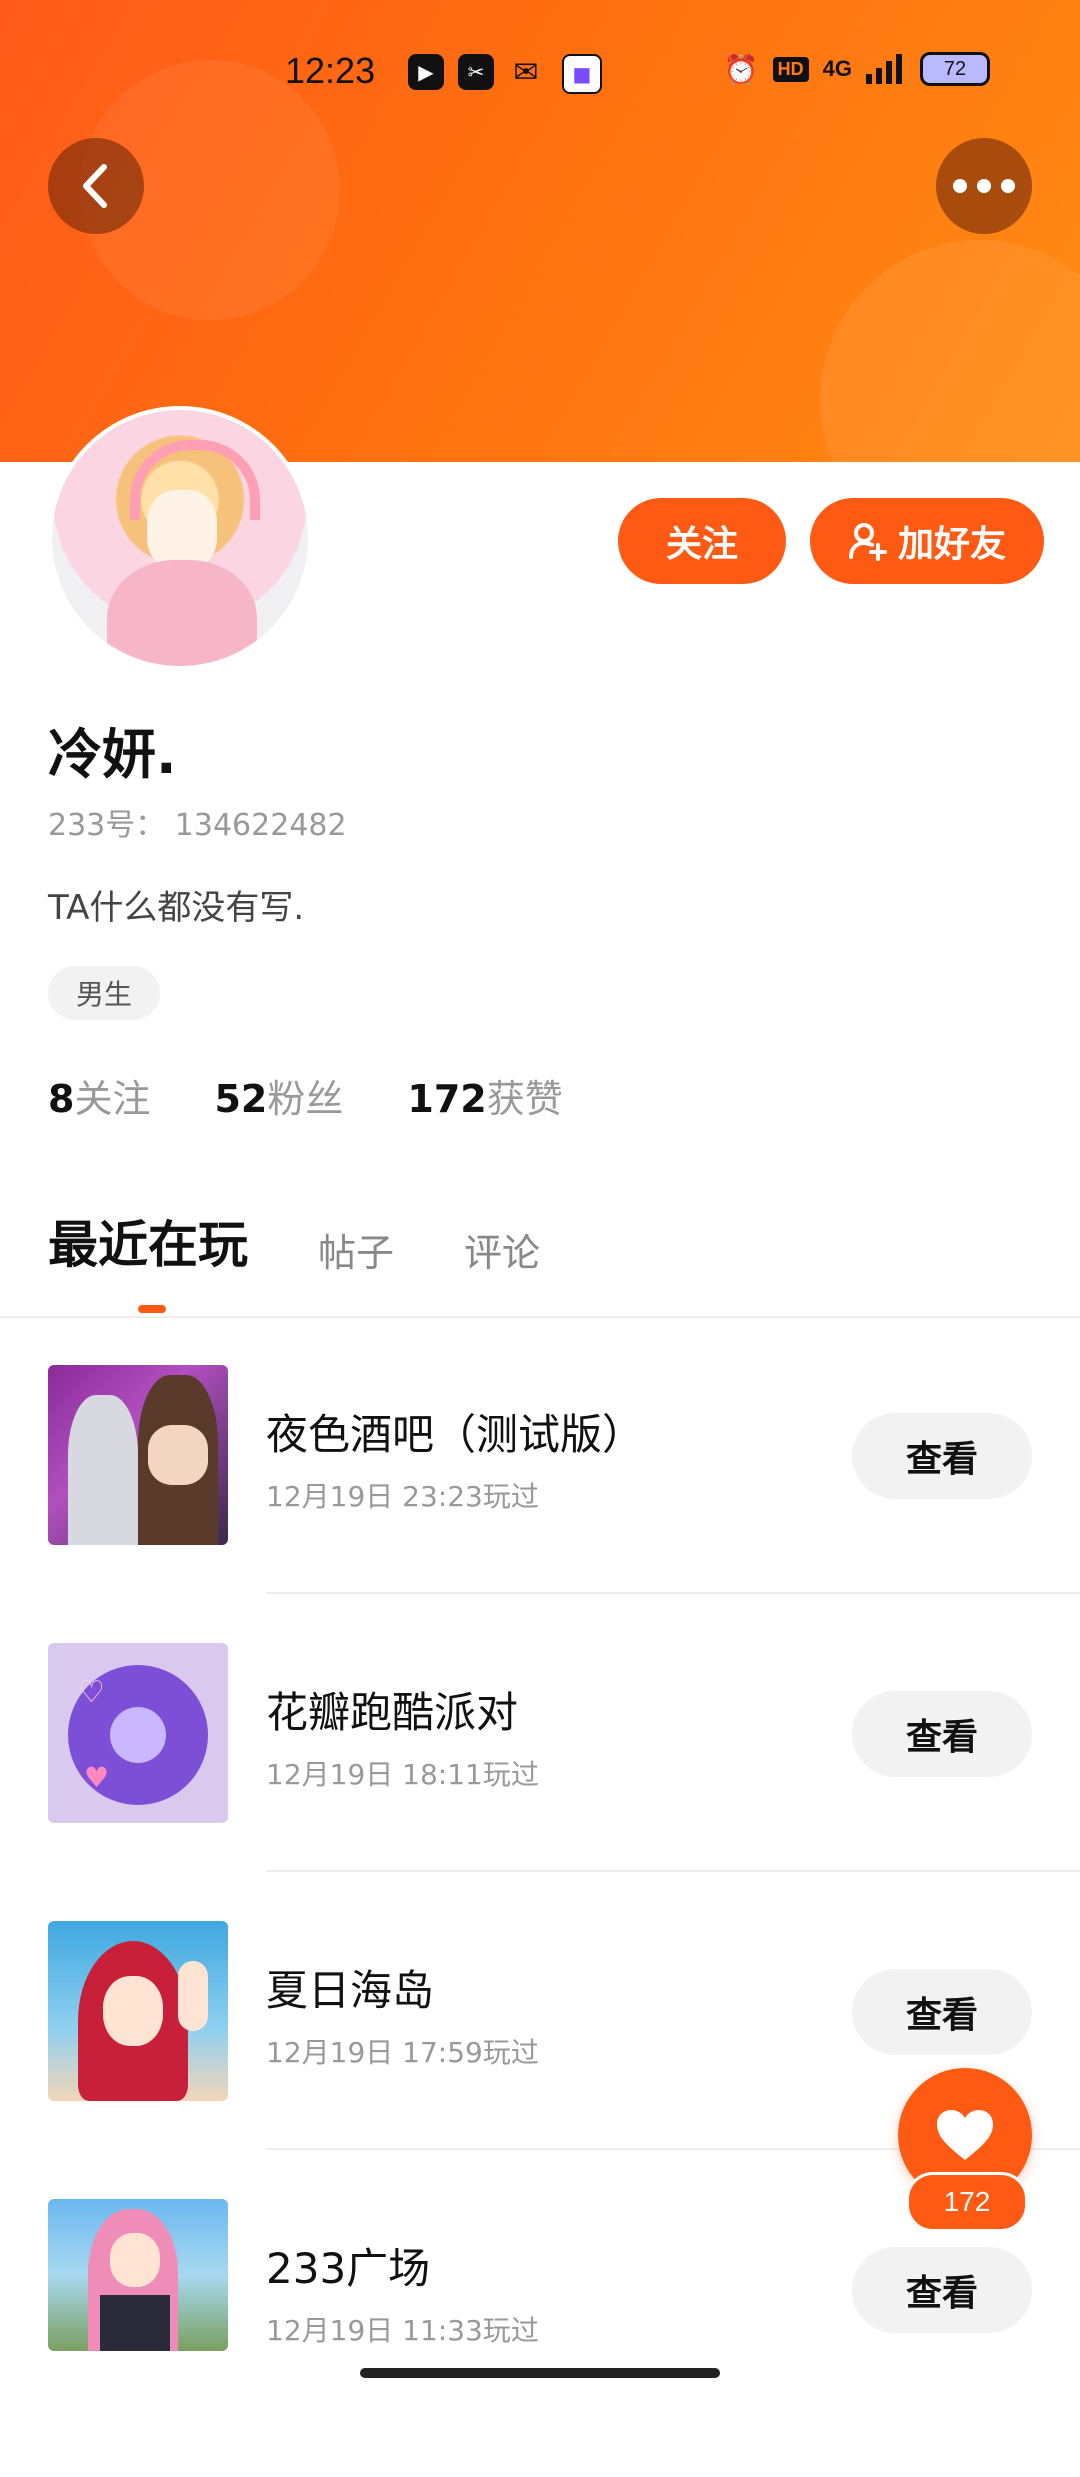  What do you see at coordinates (330, 70) in the screenshot?
I see `status-time: 12:23` at bounding box center [330, 70].